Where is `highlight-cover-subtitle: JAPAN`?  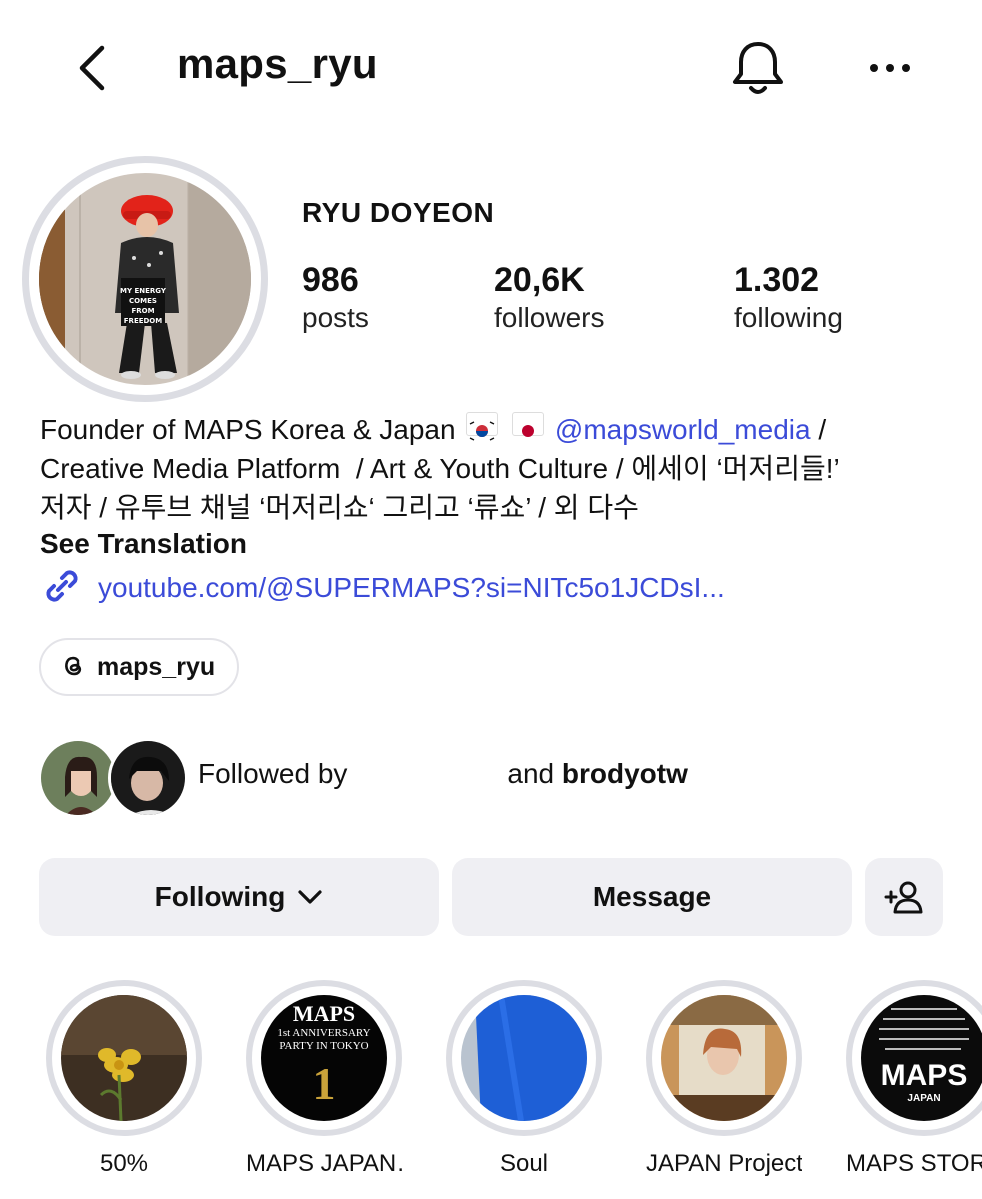 highlight-cover-subtitle: JAPAN is located at coordinates (924, 1098).